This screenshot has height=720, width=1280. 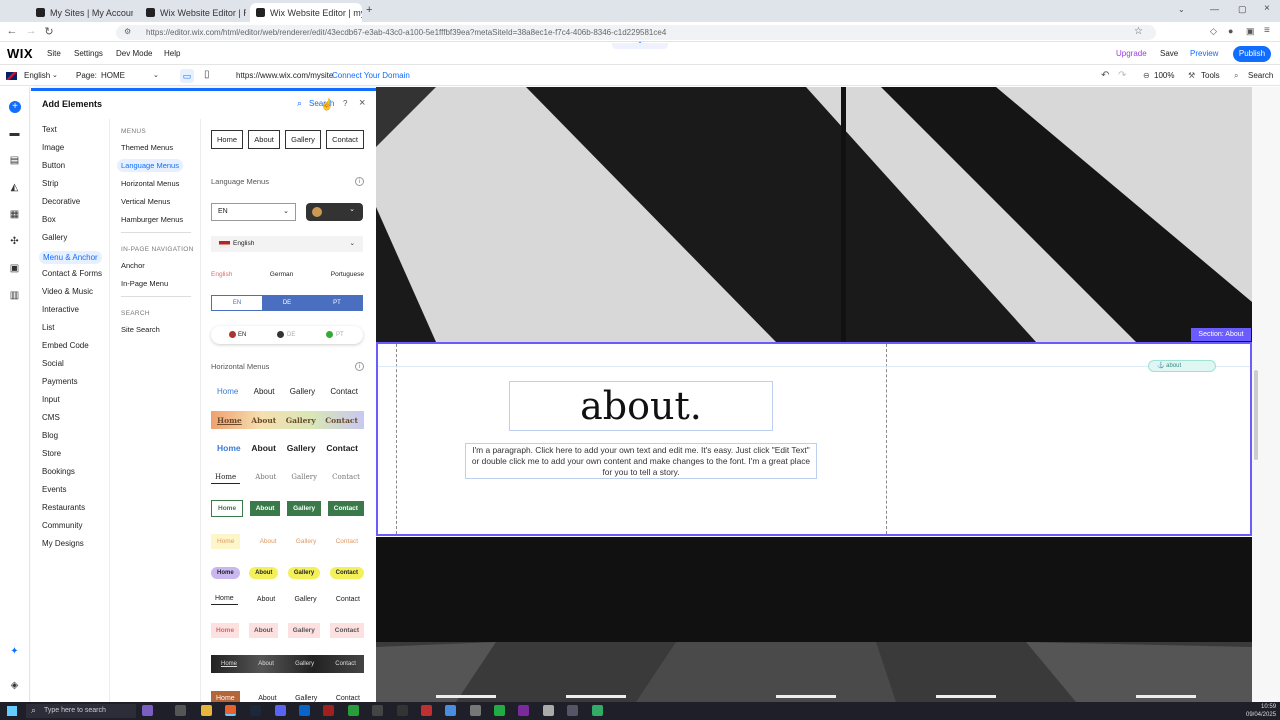 What do you see at coordinates (1266, 394) in the screenshot?
I see `canvas-scrollbar` at bounding box center [1266, 394].